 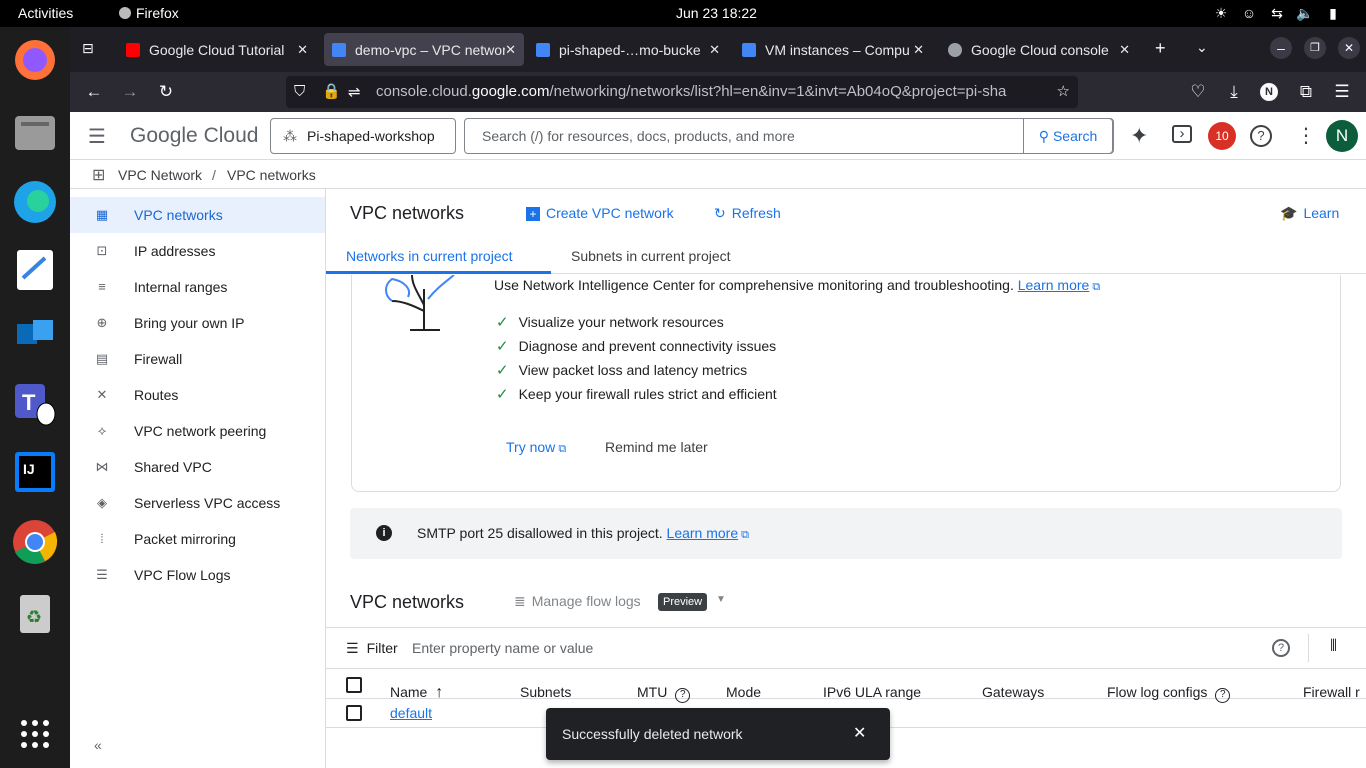 I want to click on col-mode: Mode, so click(x=743, y=692).